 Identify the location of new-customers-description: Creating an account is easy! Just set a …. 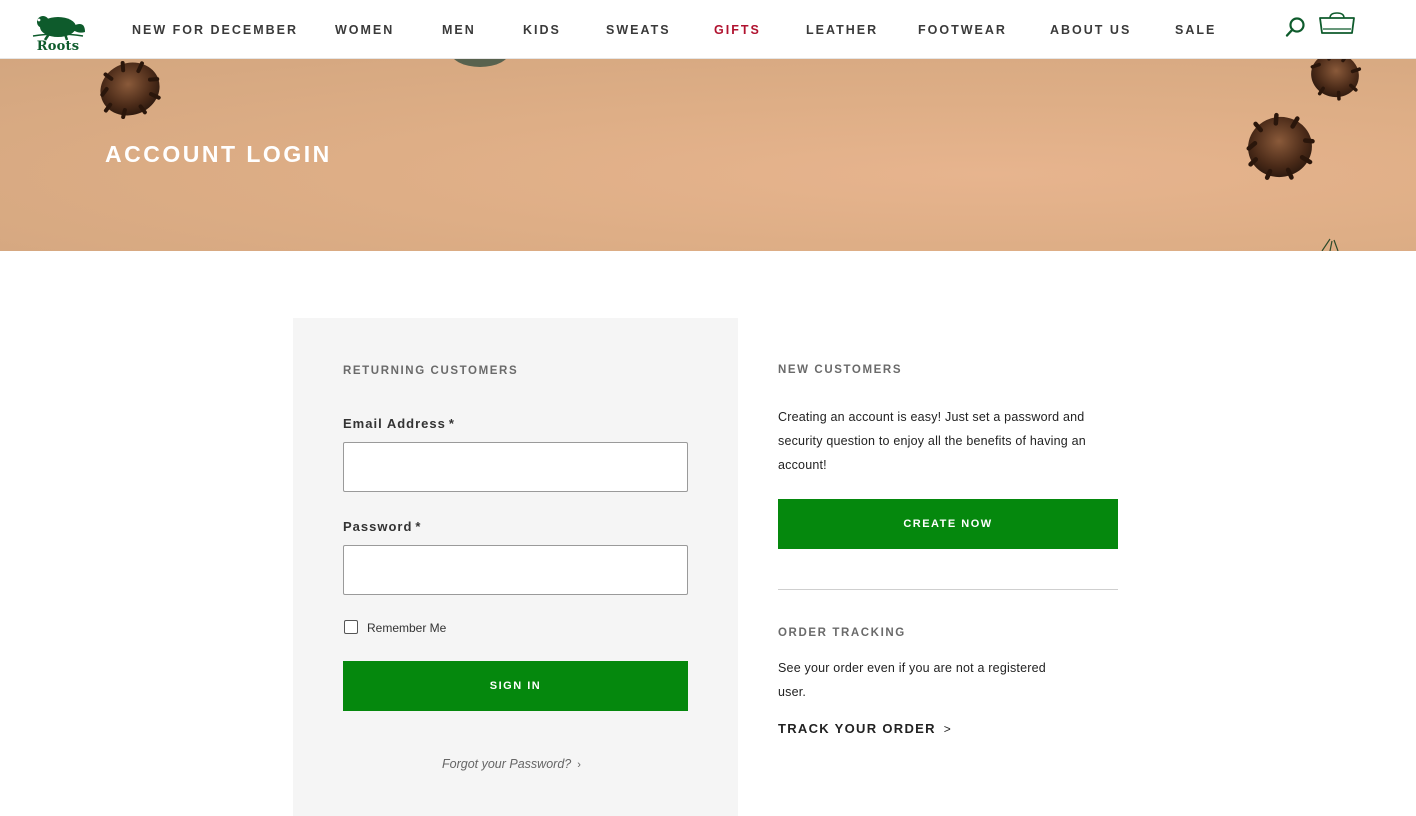
(932, 441).